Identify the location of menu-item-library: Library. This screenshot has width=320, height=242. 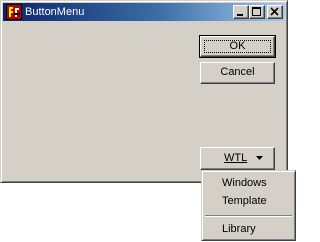
(248, 229).